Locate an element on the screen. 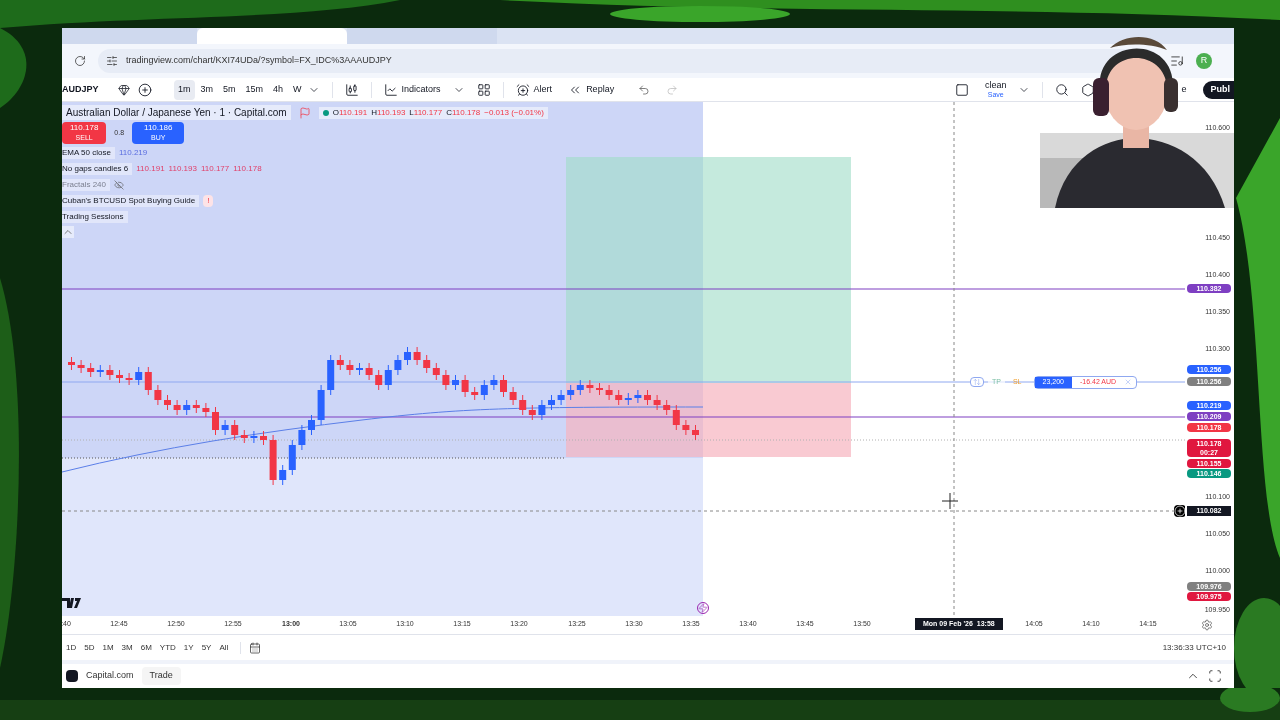 This screenshot has width=1280, height=720. study-value: 110.178 is located at coordinates (247, 169).